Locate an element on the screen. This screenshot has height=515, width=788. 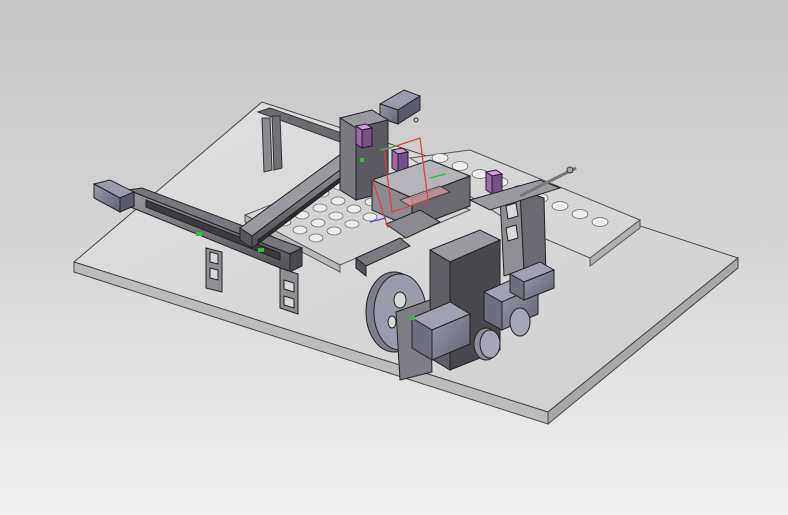
left-motor is located at coordinates (114, 196).